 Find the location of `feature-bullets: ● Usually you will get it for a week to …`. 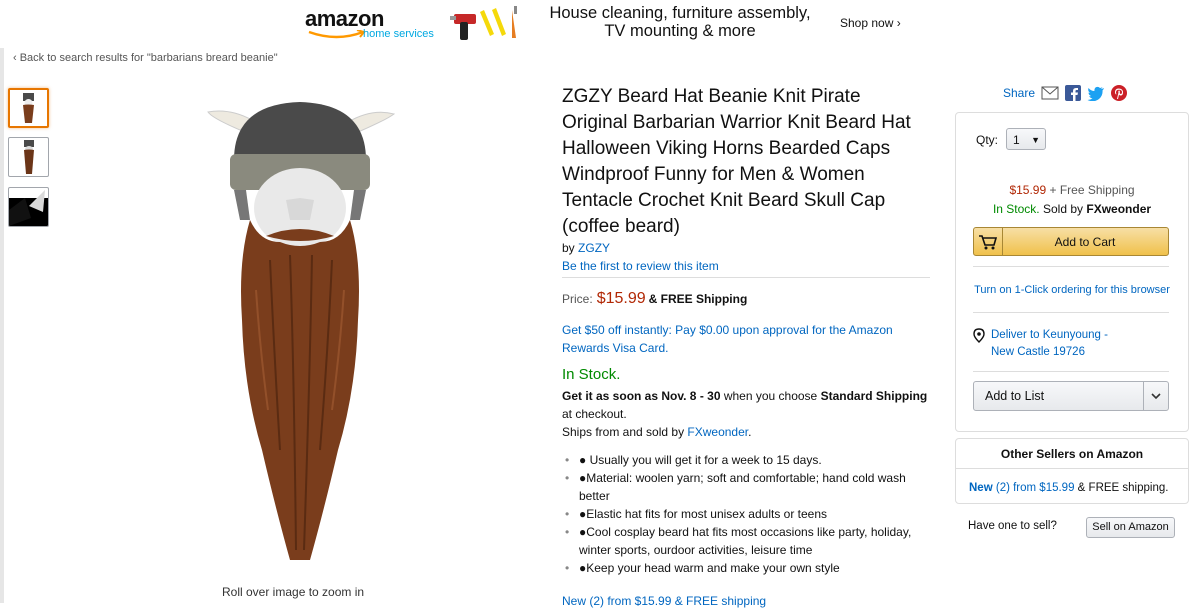

feature-bullets: ● Usually you will get it for a week to … is located at coordinates (749, 514).